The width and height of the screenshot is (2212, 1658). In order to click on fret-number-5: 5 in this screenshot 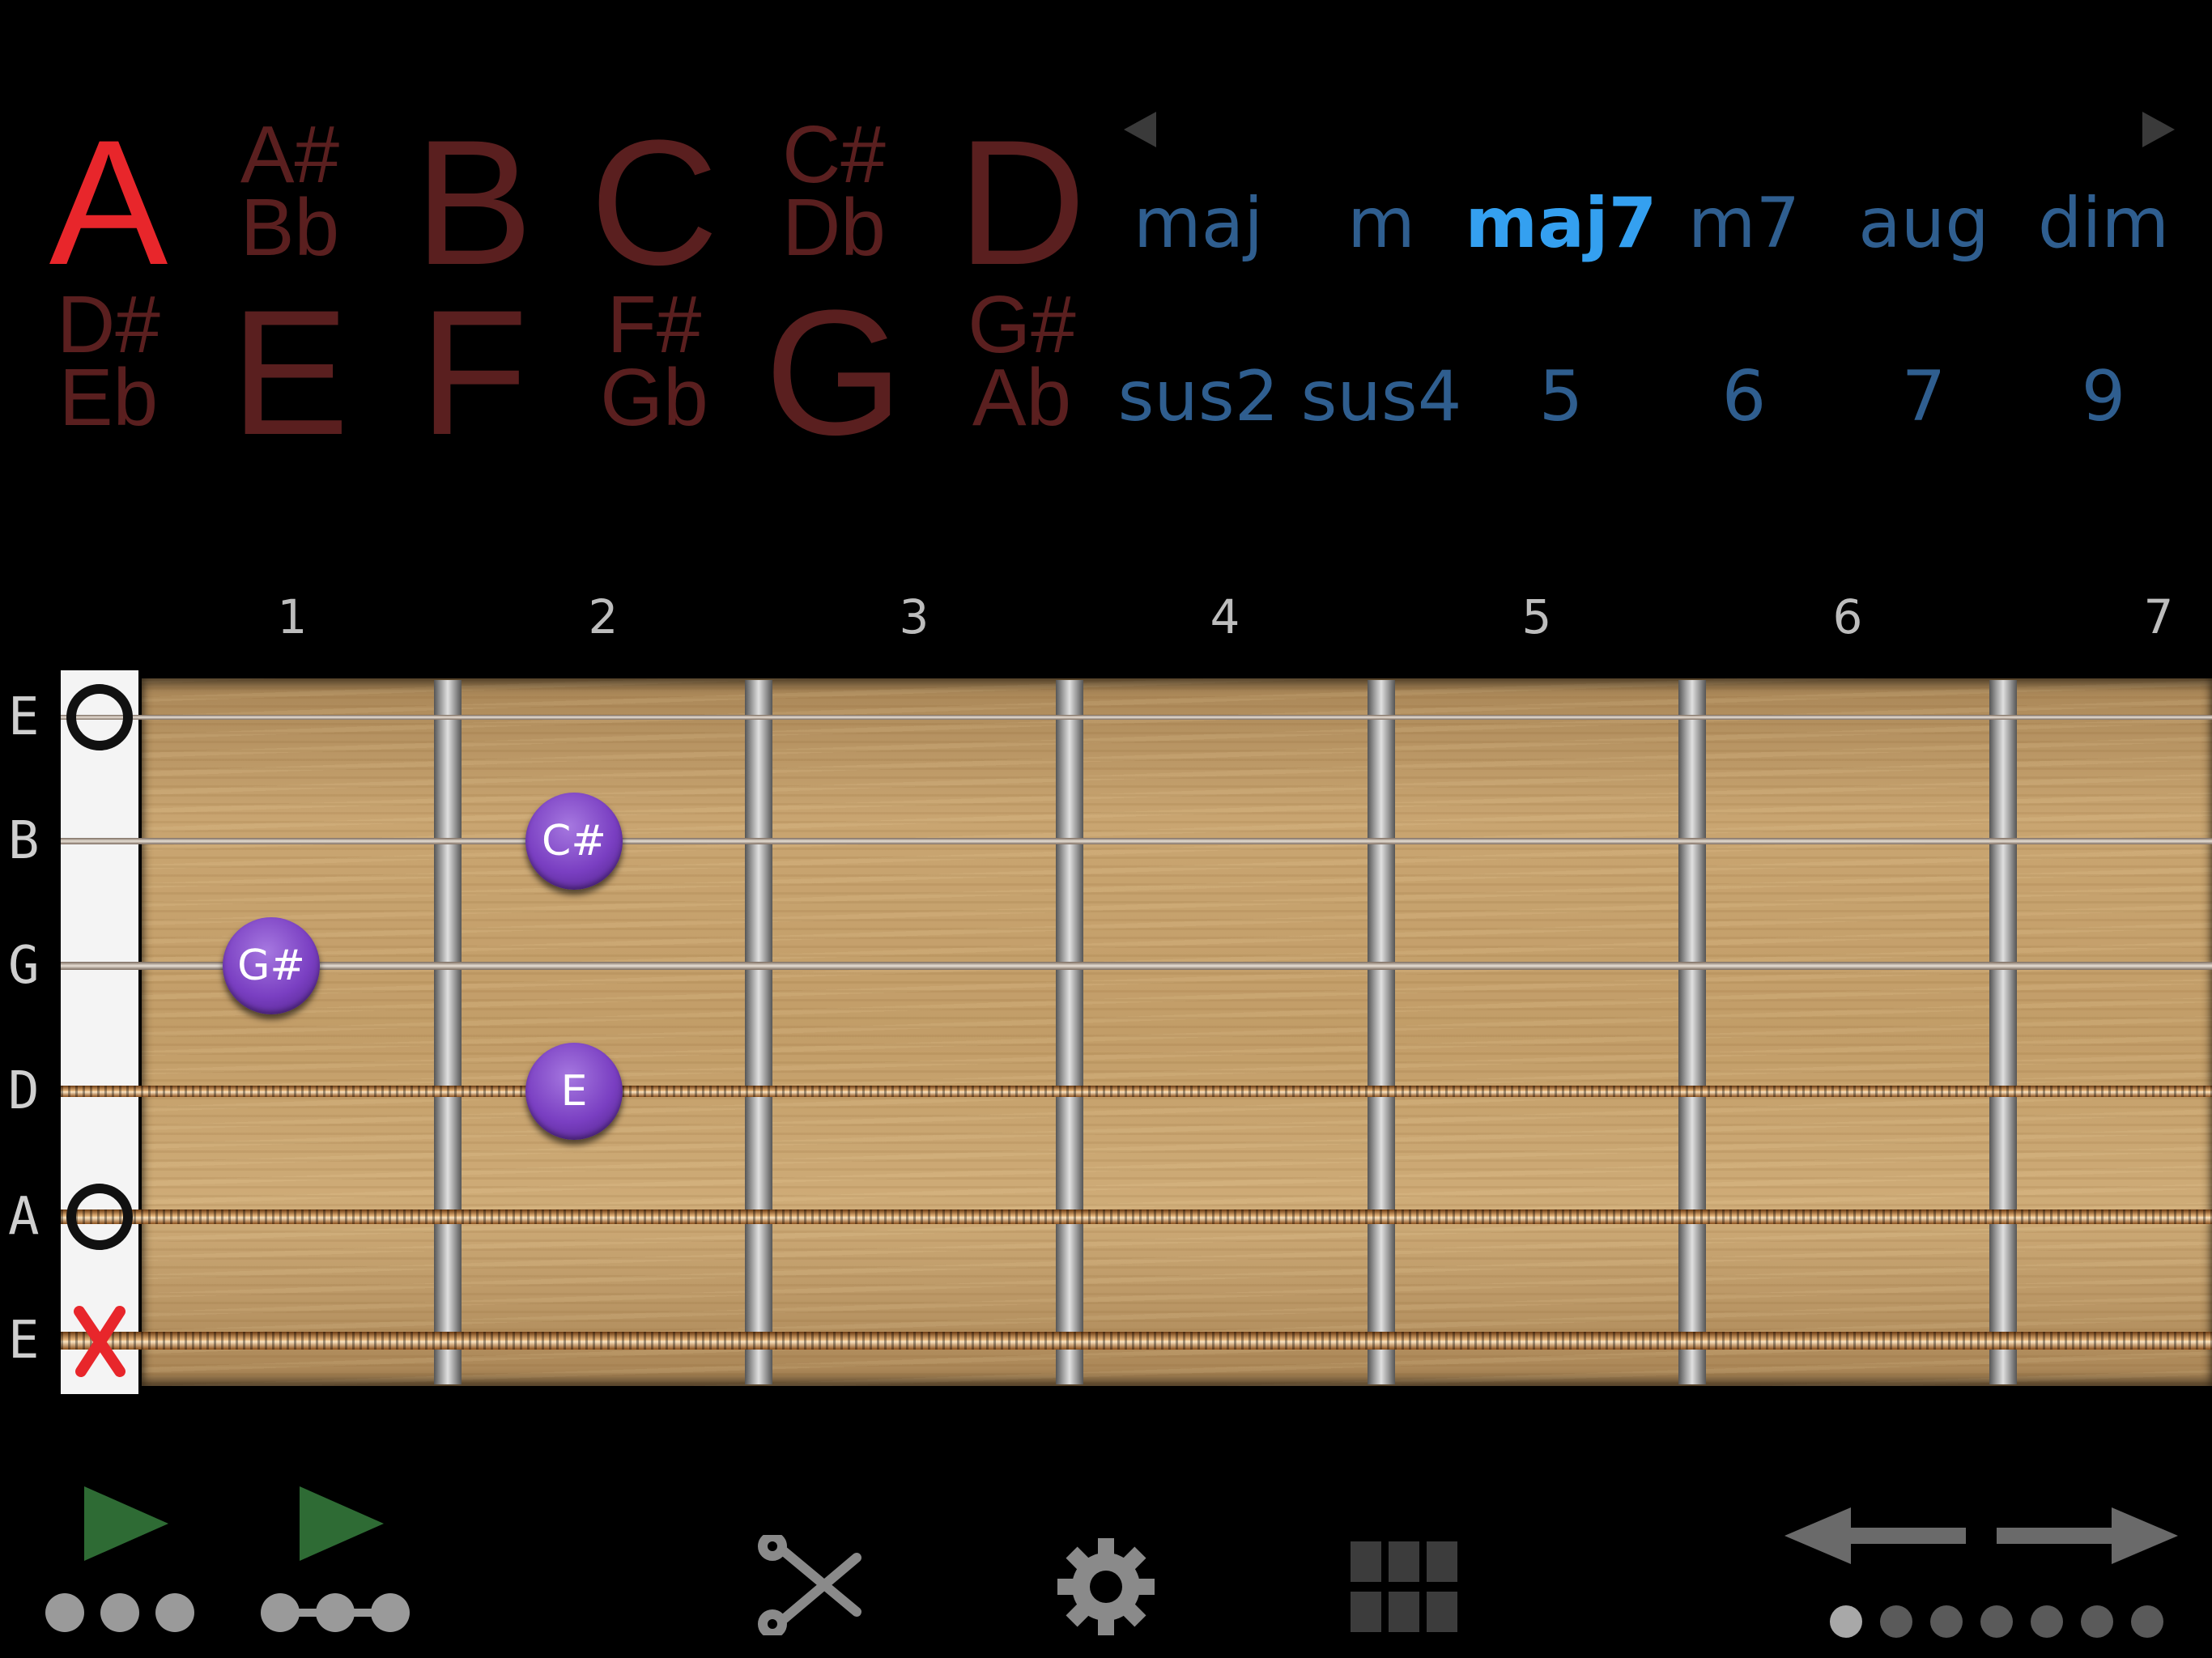, I will do `click(1537, 616)`.